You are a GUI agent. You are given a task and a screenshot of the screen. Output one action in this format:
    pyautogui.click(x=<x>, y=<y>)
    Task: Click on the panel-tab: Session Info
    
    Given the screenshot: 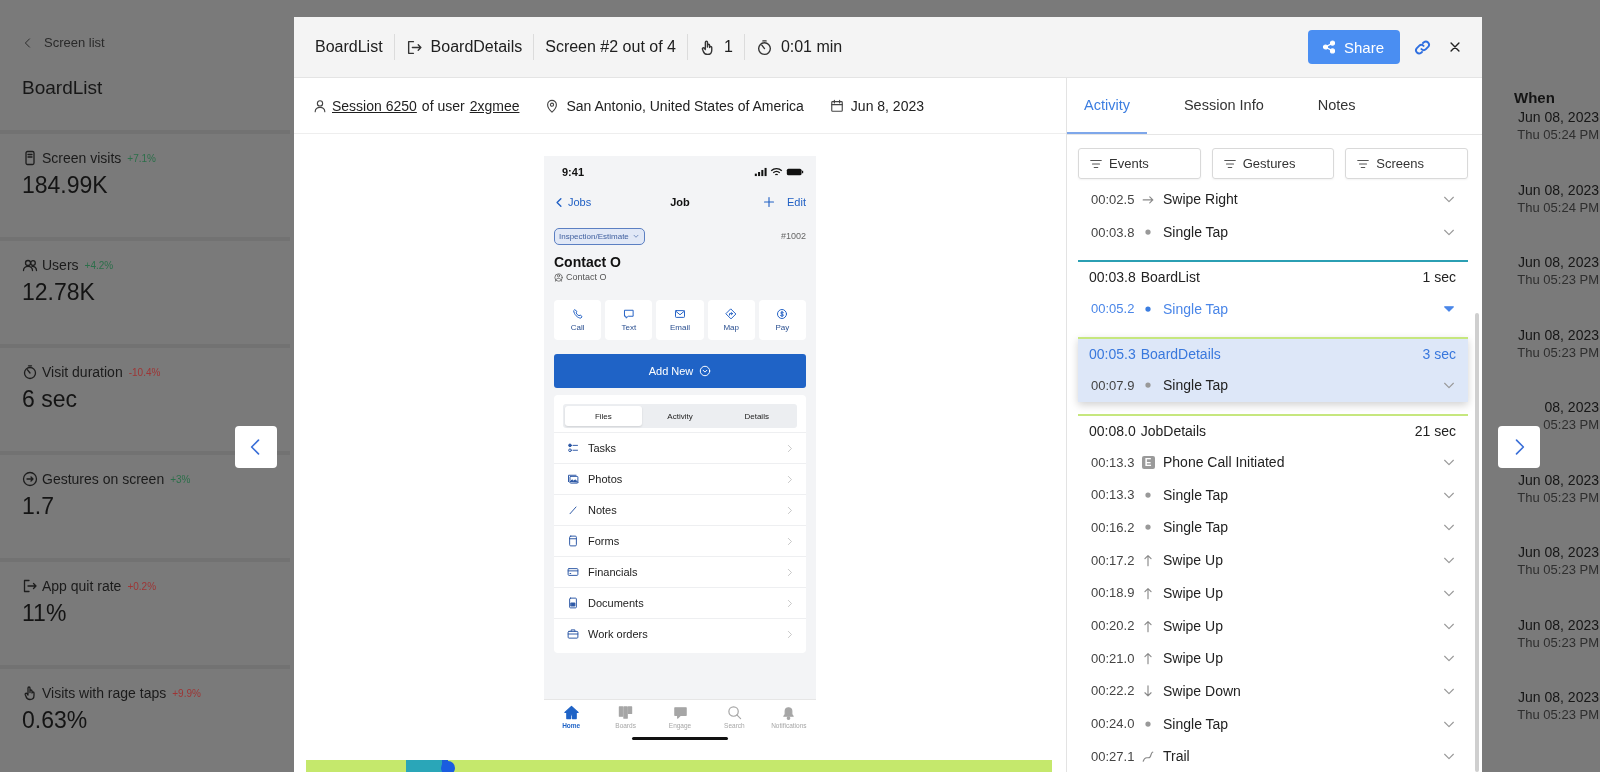 What is the action you would take?
    pyautogui.click(x=1223, y=106)
    